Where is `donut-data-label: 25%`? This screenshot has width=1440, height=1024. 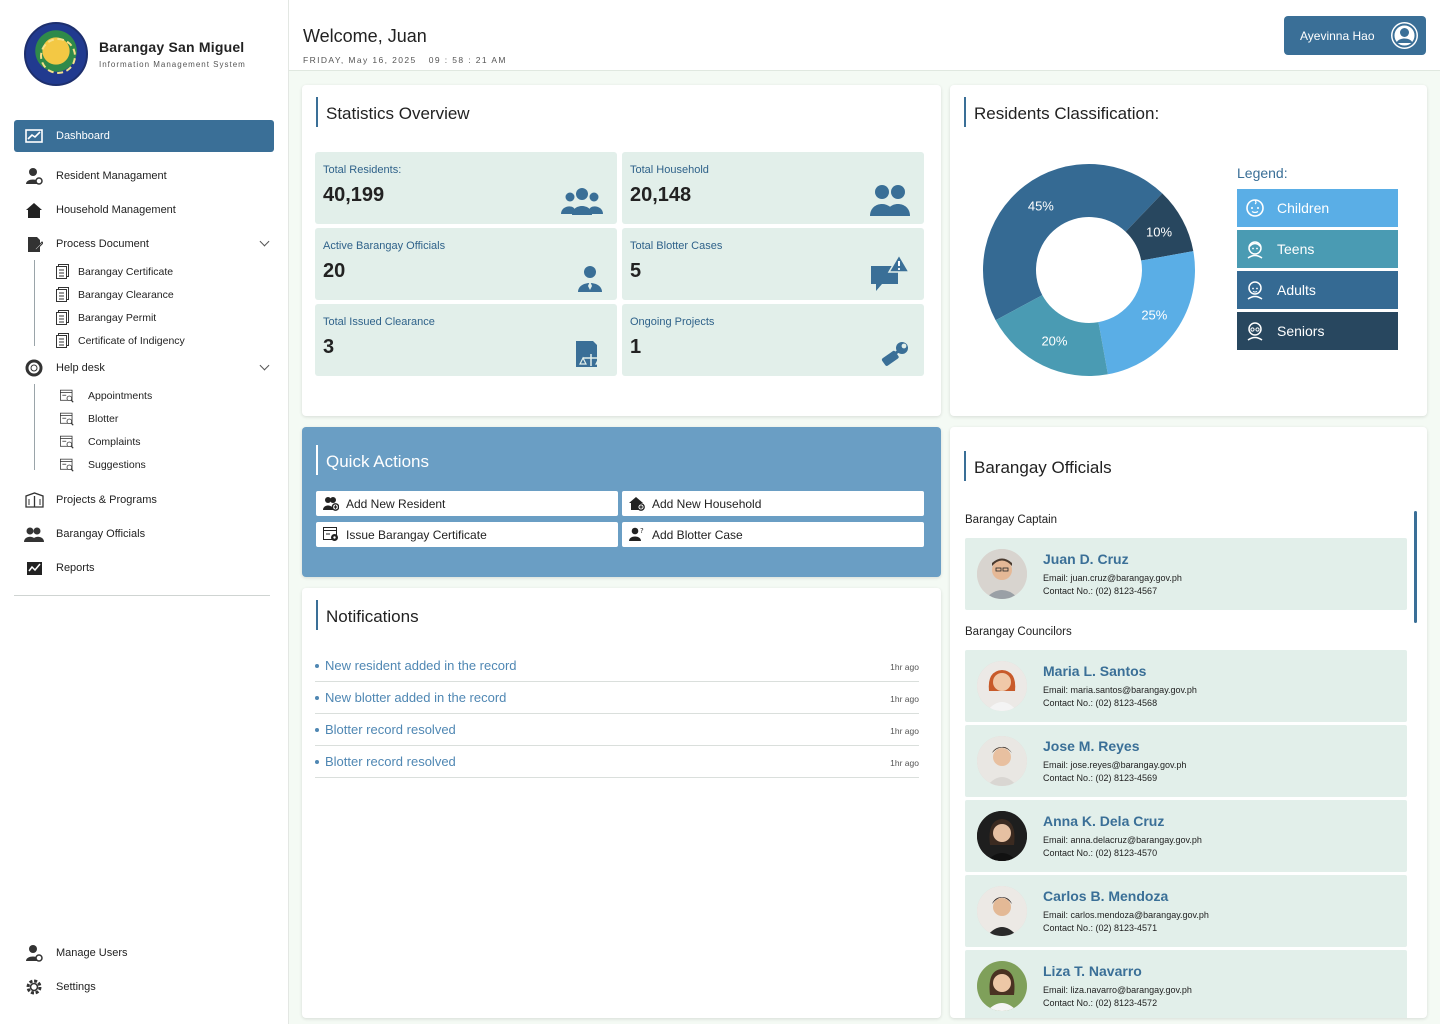 donut-data-label: 25% is located at coordinates (1154, 314).